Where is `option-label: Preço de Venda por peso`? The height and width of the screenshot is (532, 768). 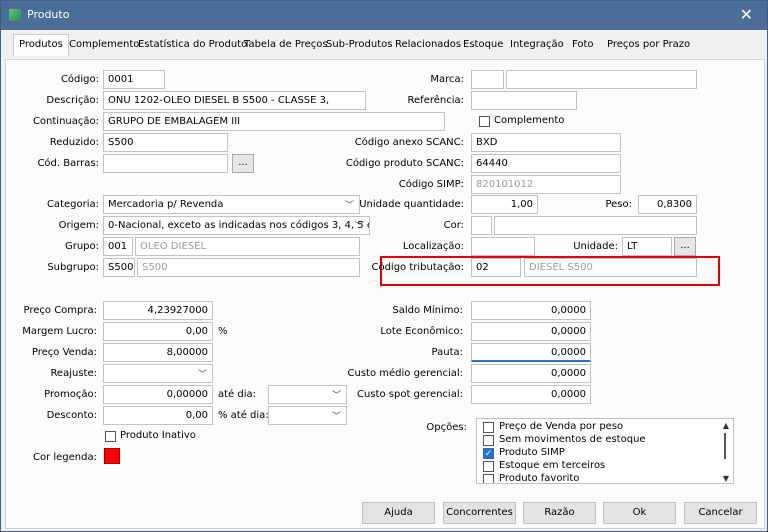 option-label: Preço de Venda por peso is located at coordinates (561, 426).